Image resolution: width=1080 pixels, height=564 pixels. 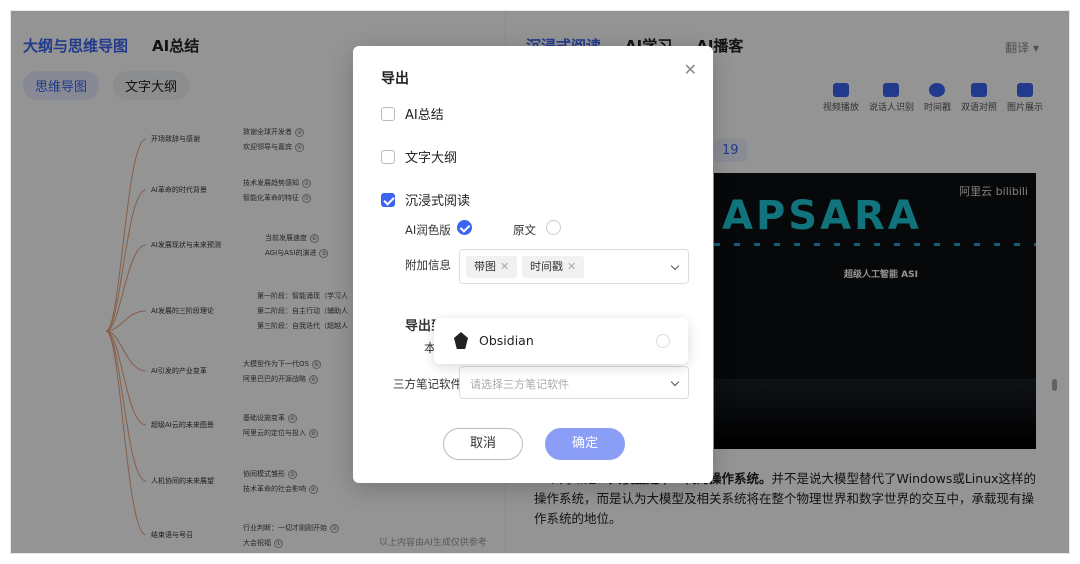 What do you see at coordinates (431, 158) in the screenshot?
I see `option-label: 文字大纲` at bounding box center [431, 158].